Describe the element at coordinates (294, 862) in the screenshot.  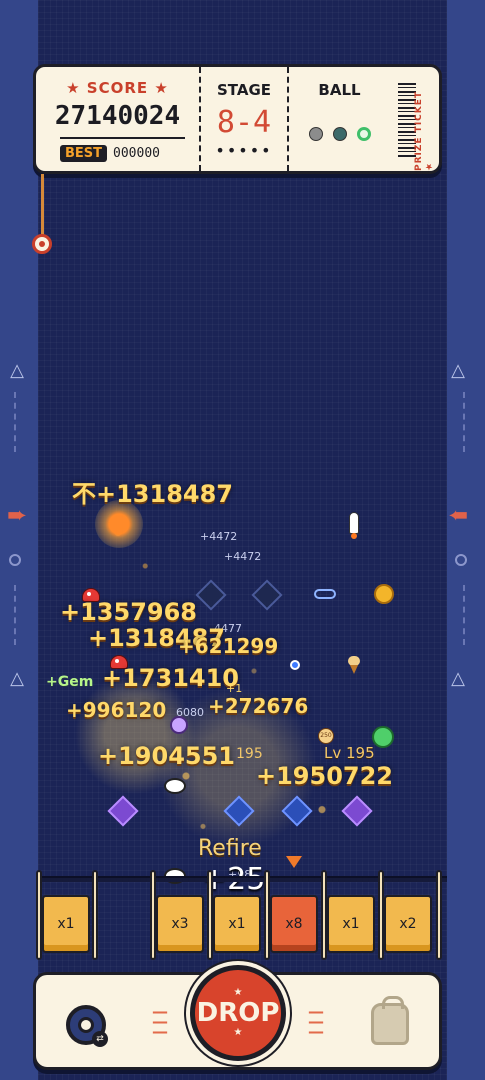
I see `orange-triangle-icon` at that location.